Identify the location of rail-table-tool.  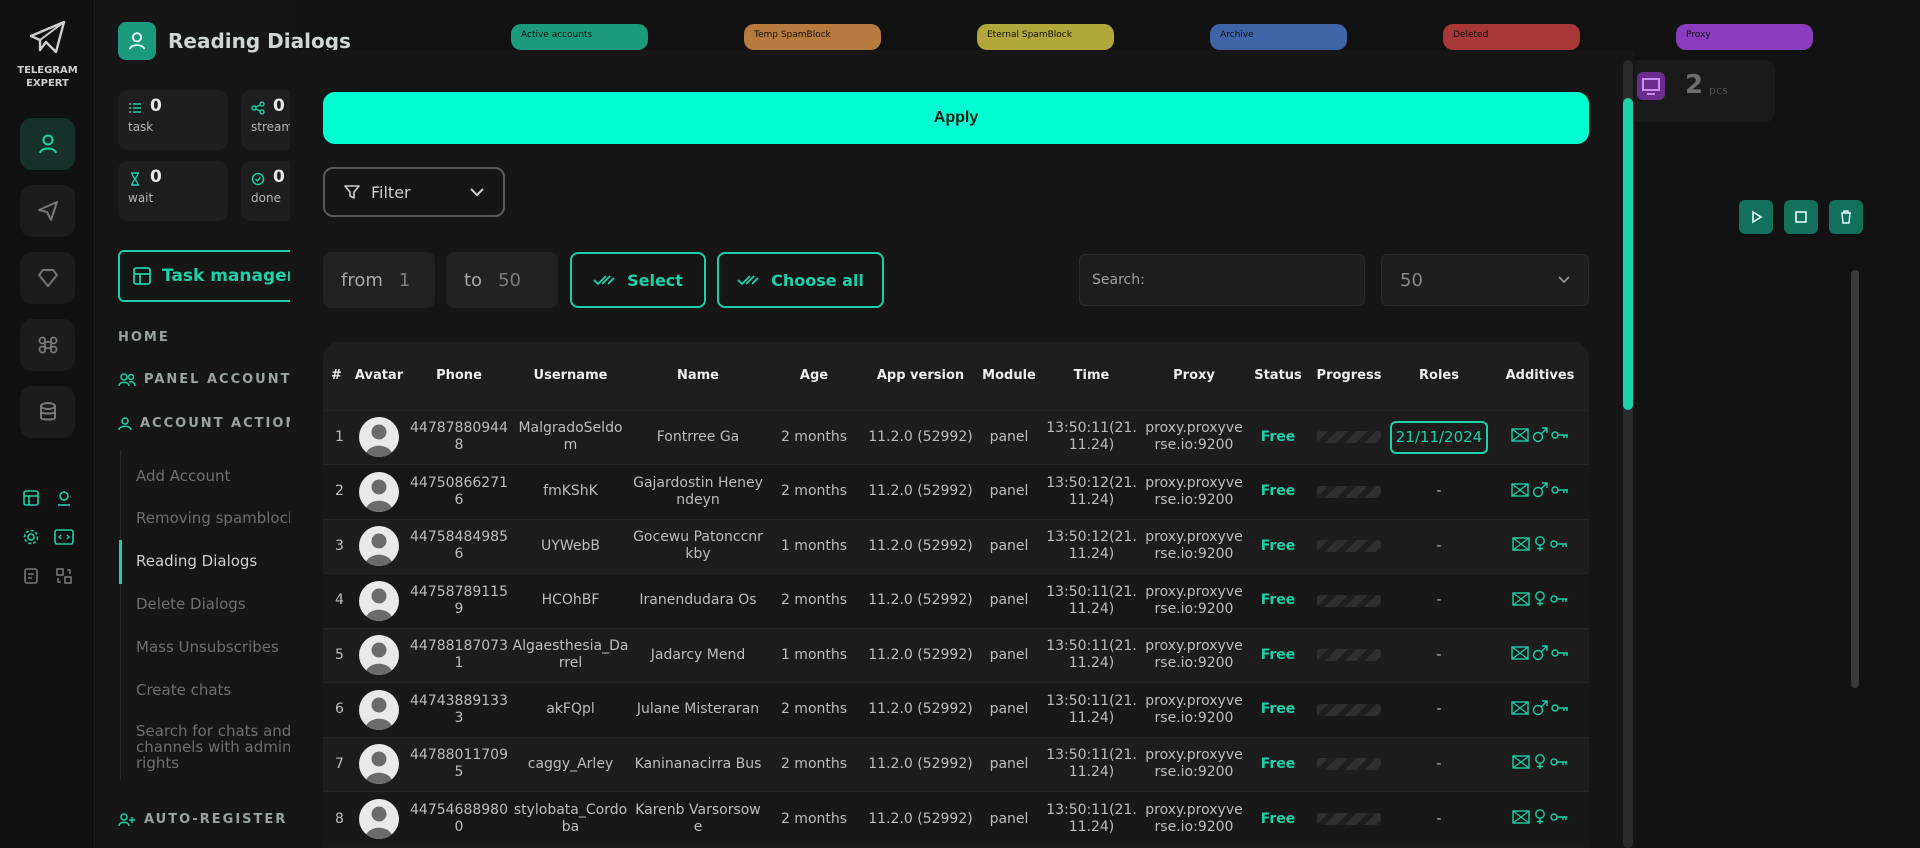
(31, 498).